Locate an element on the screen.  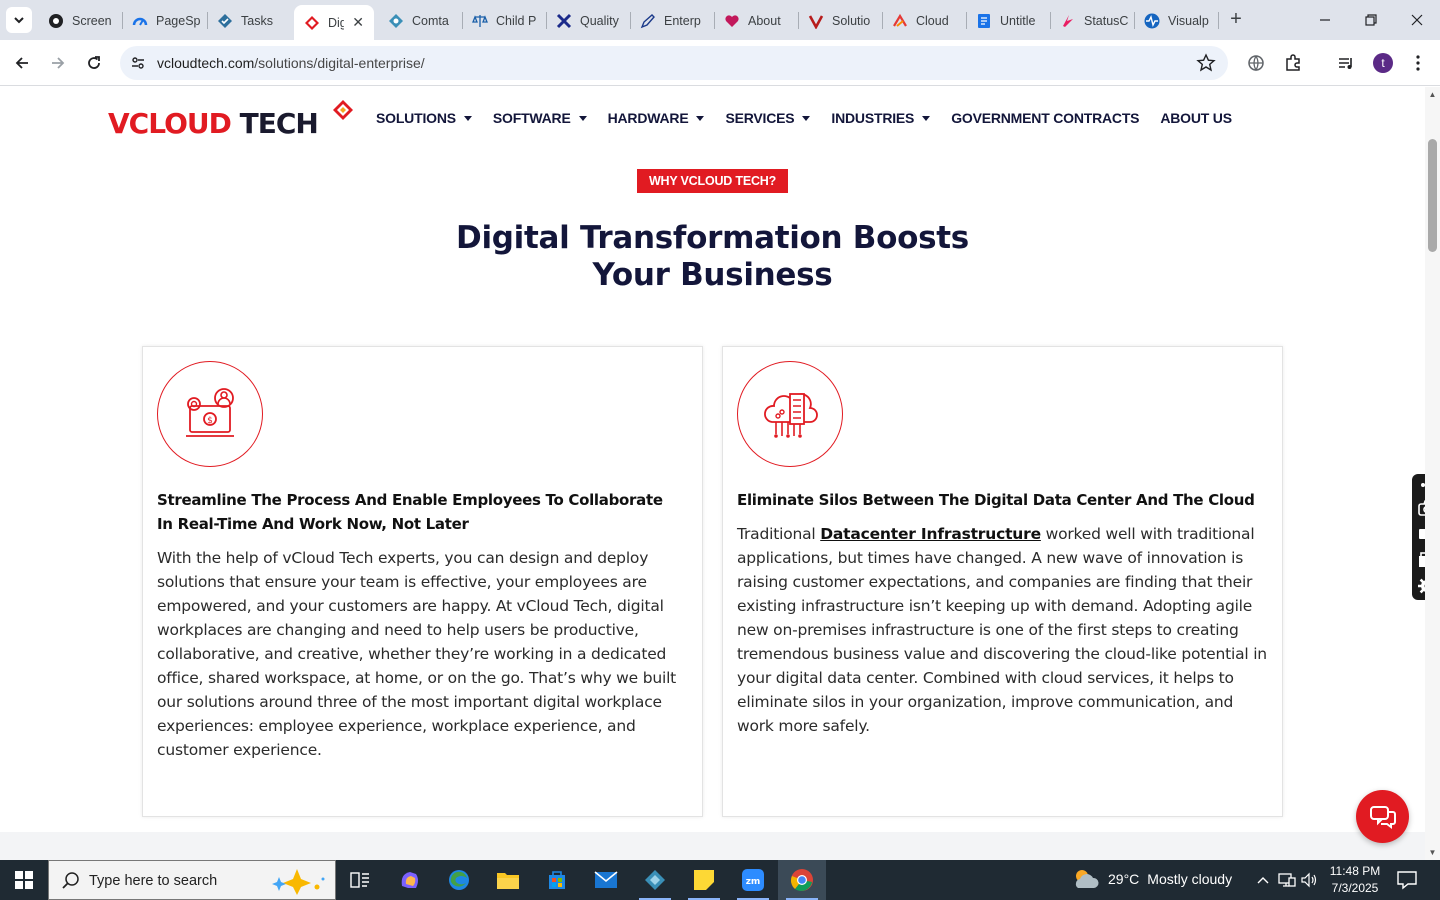
tab-enterprise: Enterp is located at coordinates (671, 20).